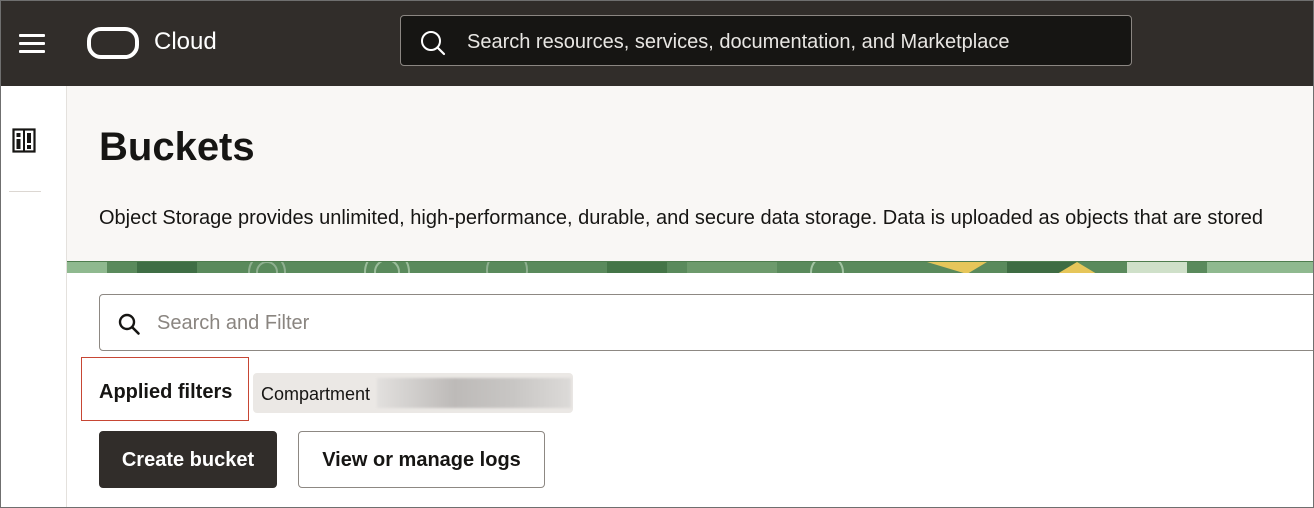  I want to click on create-bucket-button: Create bucket, so click(188, 459).